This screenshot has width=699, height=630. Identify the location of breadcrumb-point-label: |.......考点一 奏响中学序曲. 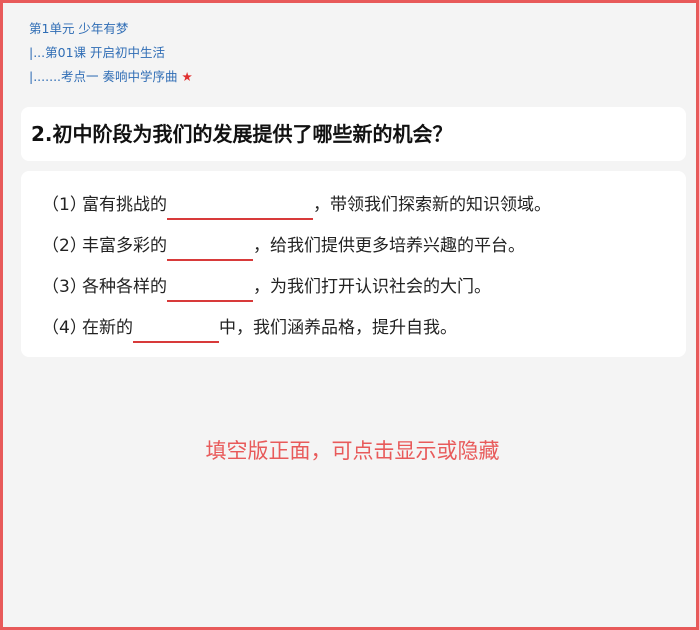
(103, 76).